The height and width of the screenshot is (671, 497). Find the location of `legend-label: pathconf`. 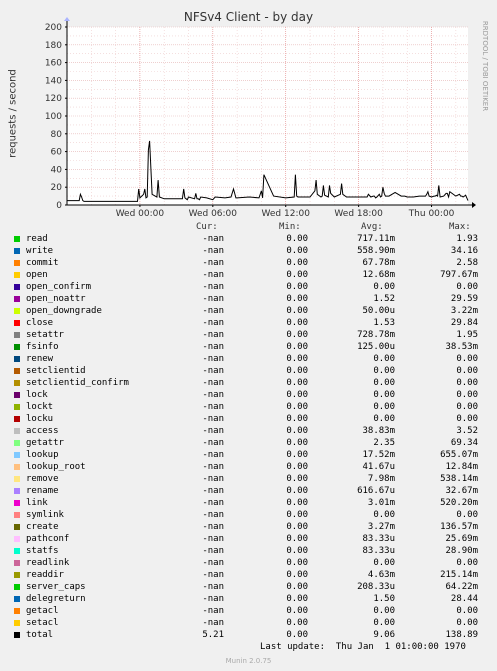

legend-label: pathconf is located at coordinates (48, 539).